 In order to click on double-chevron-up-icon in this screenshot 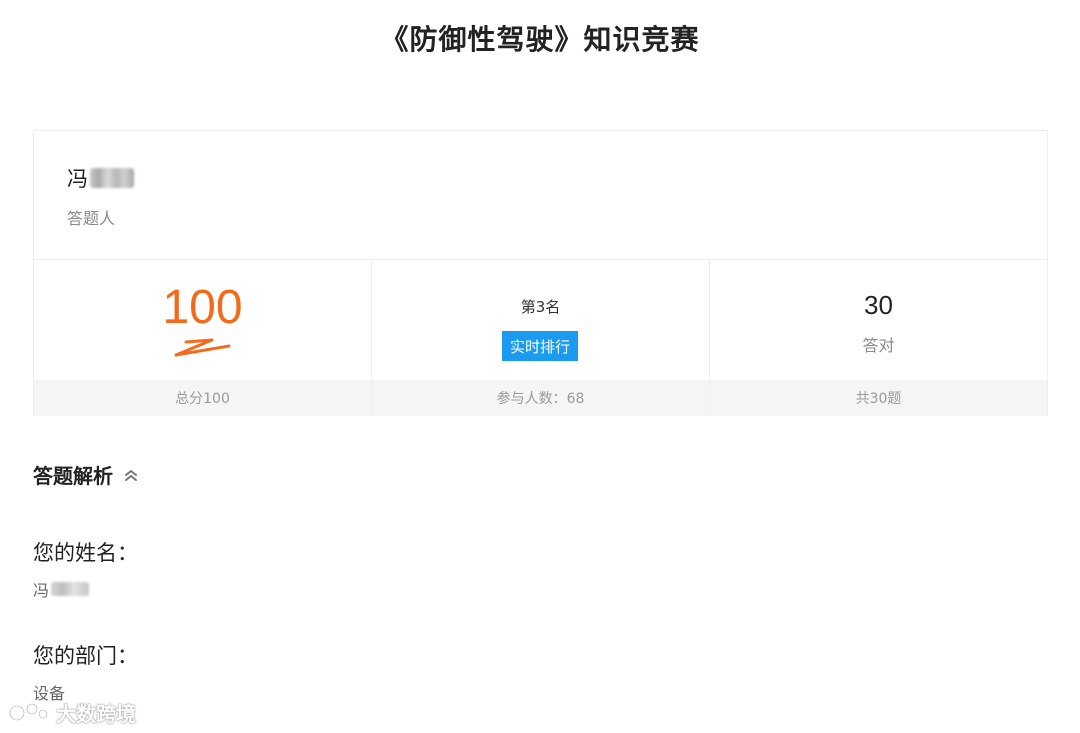, I will do `click(131, 475)`.